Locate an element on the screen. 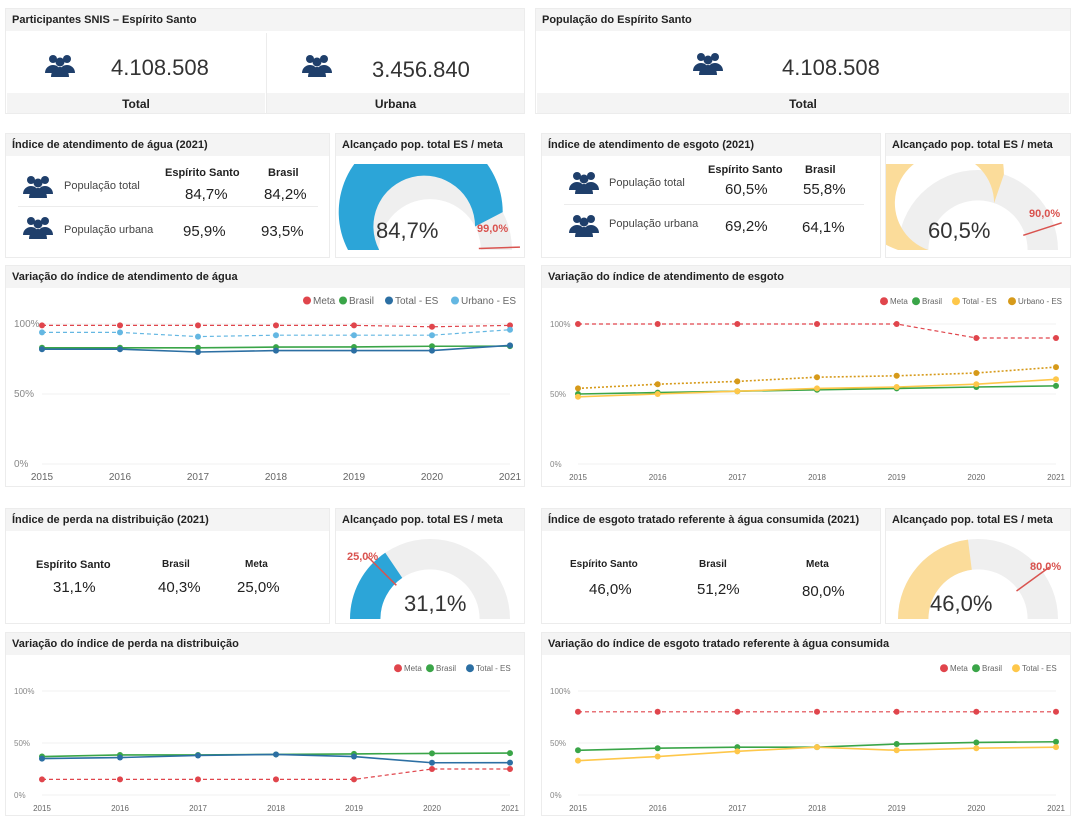 Image resolution: width=1076 pixels, height=816 pixels. agua-row2-br: 93,5% is located at coordinates (282, 231).